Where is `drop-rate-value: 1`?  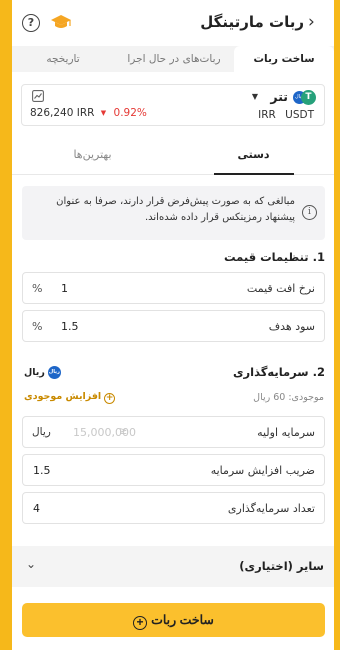 drop-rate-value: 1 is located at coordinates (64, 288).